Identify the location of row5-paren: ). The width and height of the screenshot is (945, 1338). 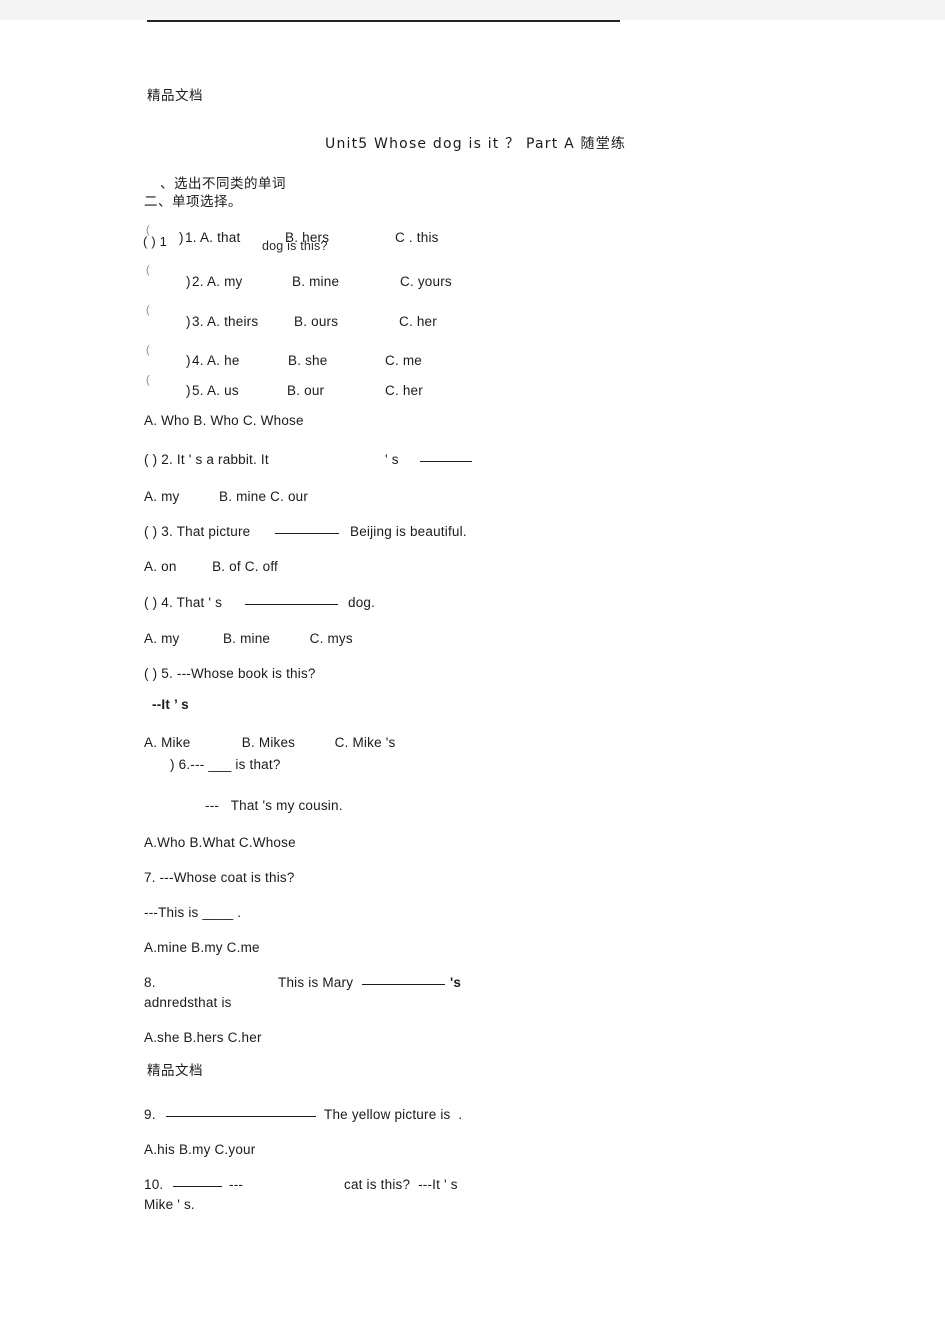
(188, 390).